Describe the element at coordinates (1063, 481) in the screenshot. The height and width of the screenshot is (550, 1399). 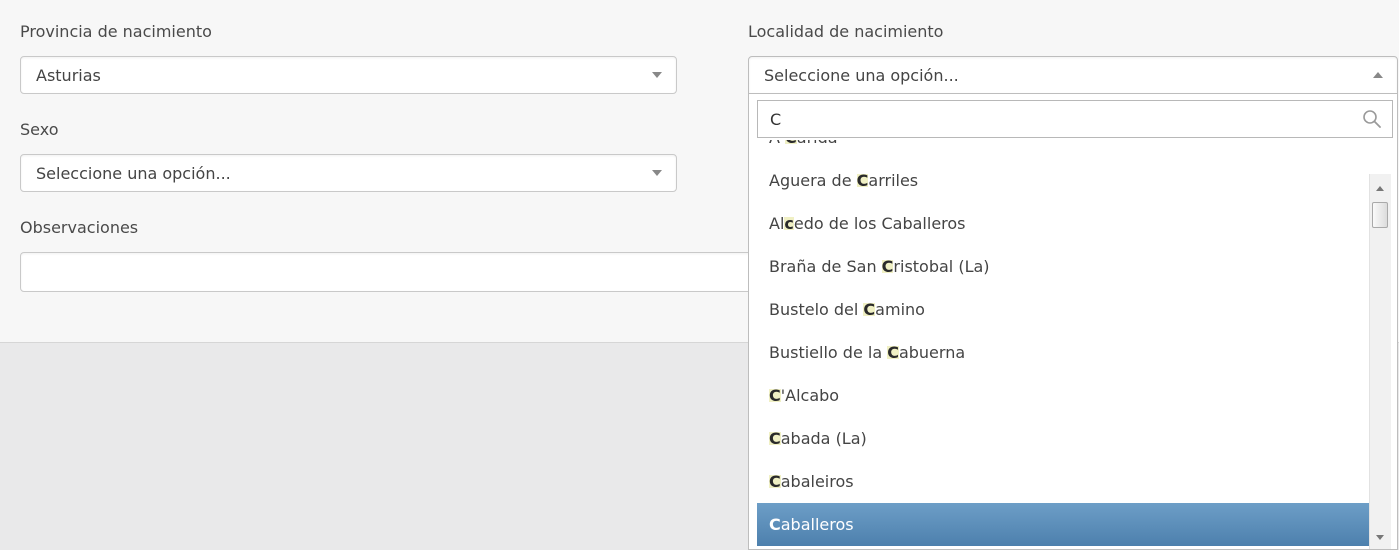
I see `list-item: Cabaleiros` at that location.